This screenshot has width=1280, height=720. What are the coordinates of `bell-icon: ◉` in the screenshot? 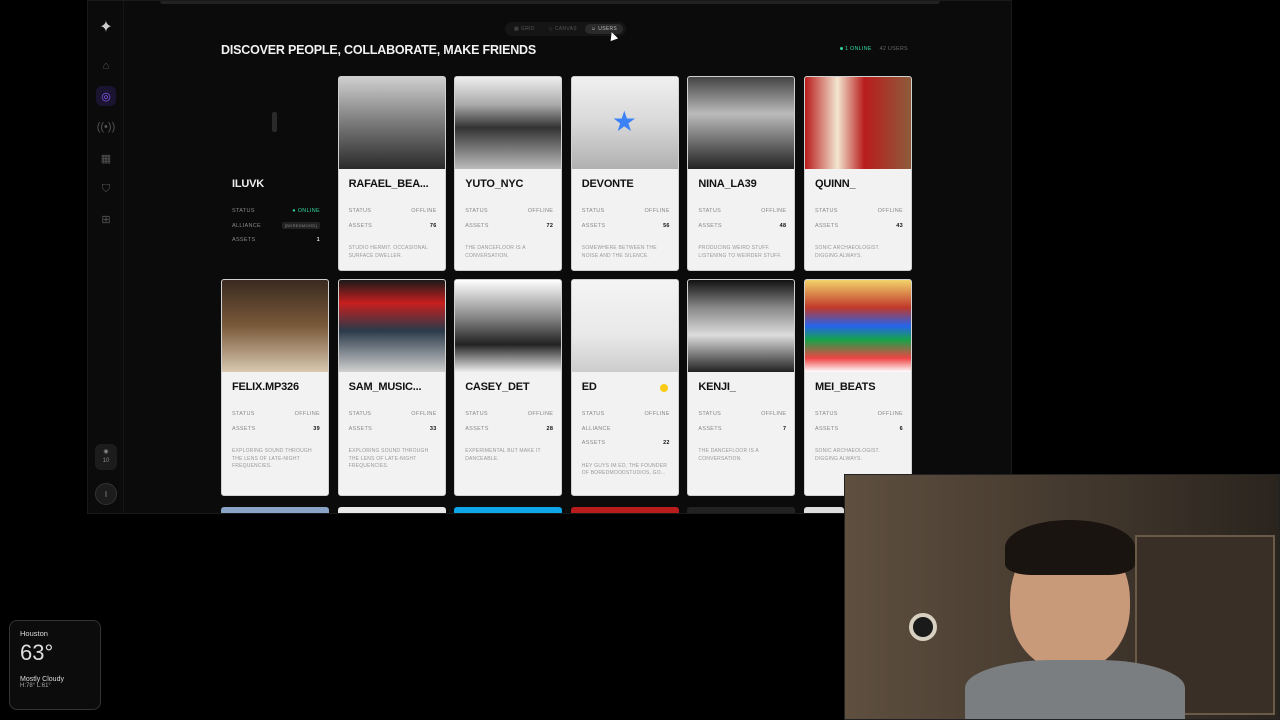 It's located at (106, 452).